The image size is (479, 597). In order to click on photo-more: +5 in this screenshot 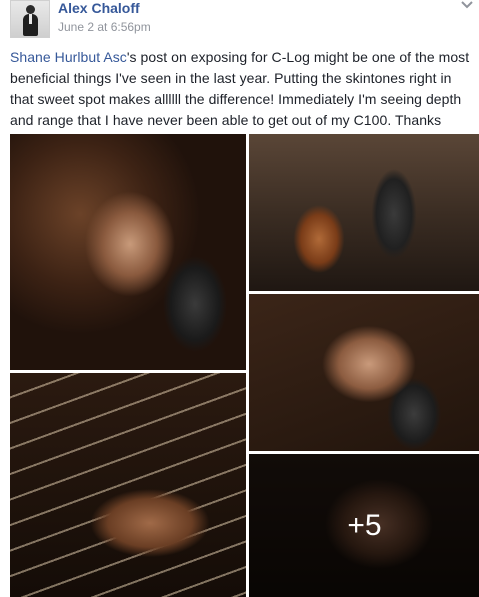, I will do `click(364, 525)`.